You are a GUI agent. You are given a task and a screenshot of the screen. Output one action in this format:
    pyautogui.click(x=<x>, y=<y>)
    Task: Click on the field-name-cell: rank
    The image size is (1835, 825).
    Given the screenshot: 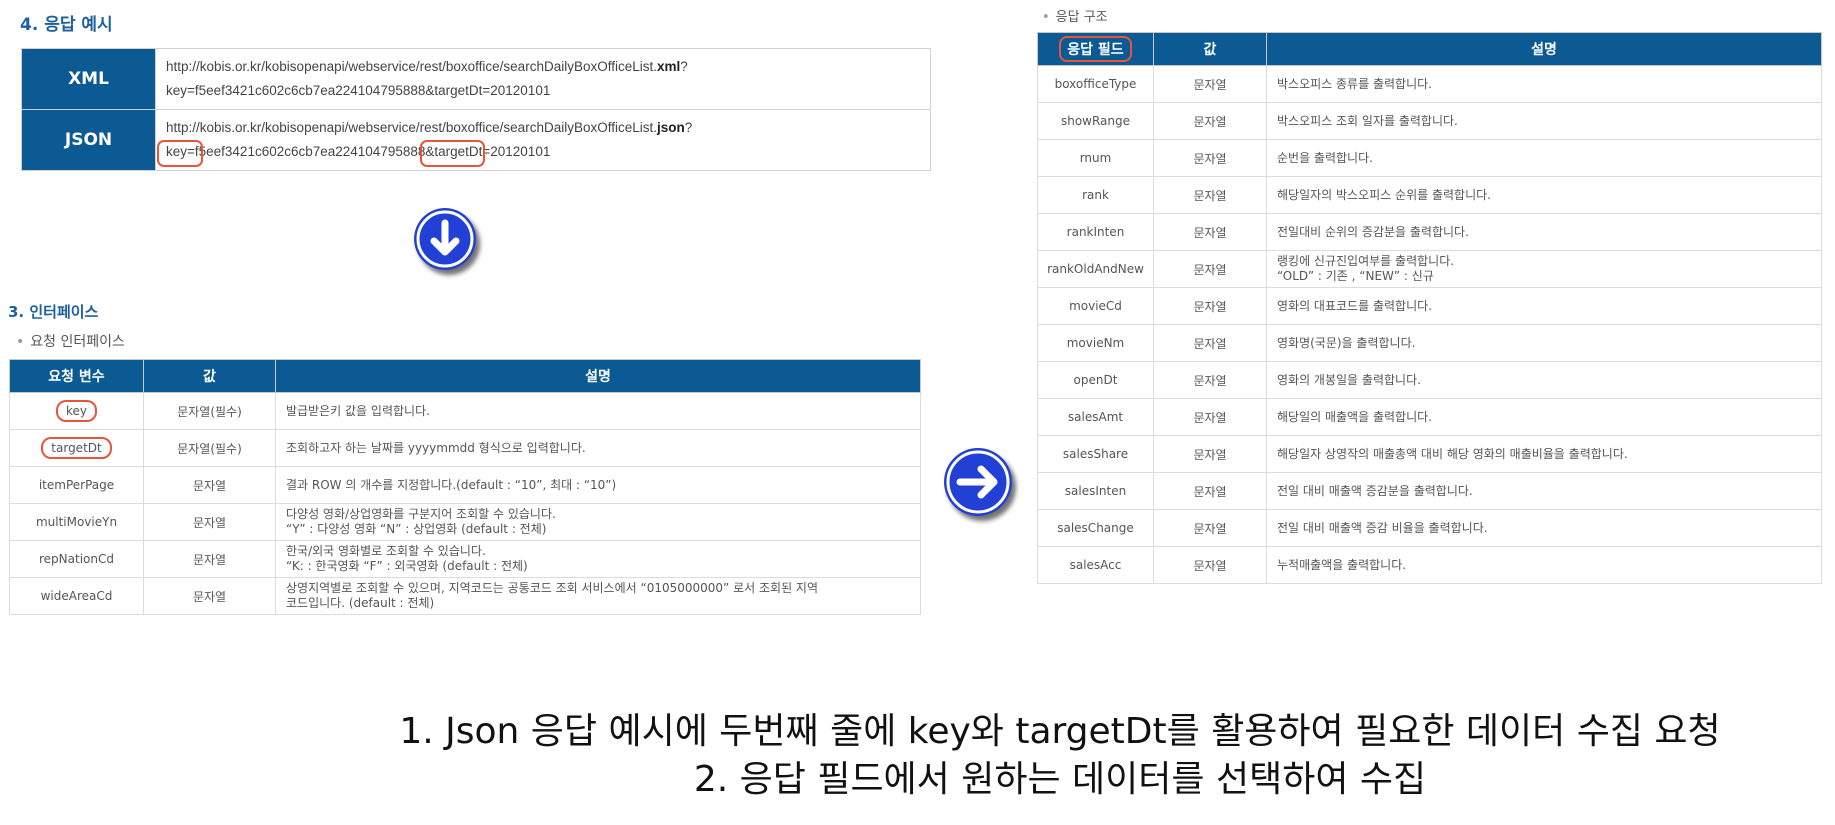 What is the action you would take?
    pyautogui.click(x=1095, y=195)
    